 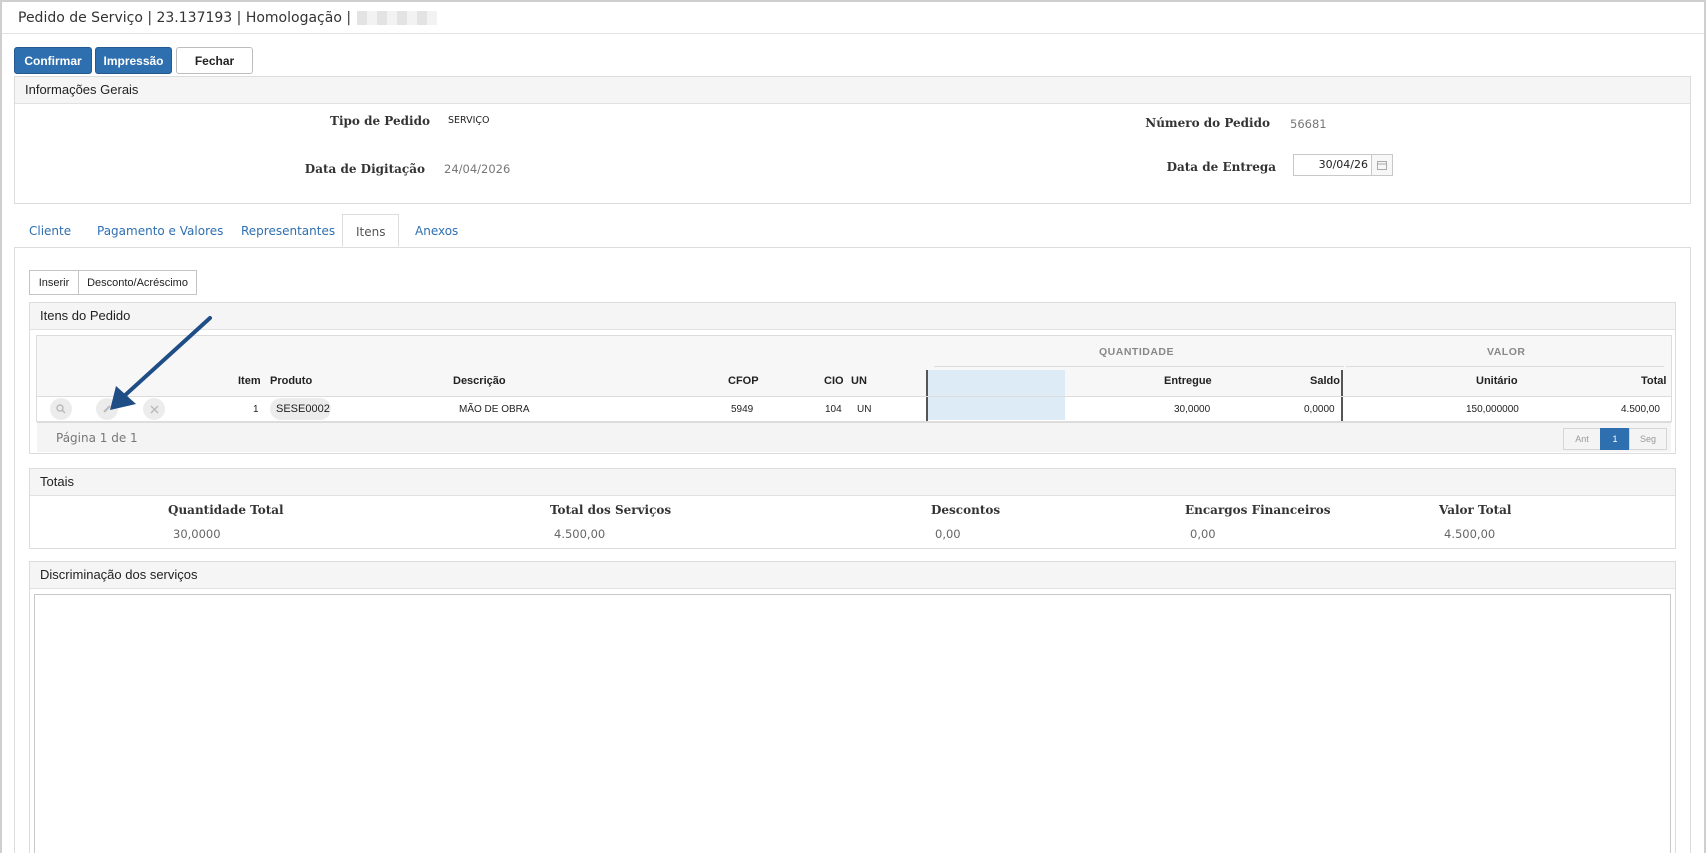 What do you see at coordinates (61, 409) in the screenshot?
I see `magnifier-icon` at bounding box center [61, 409].